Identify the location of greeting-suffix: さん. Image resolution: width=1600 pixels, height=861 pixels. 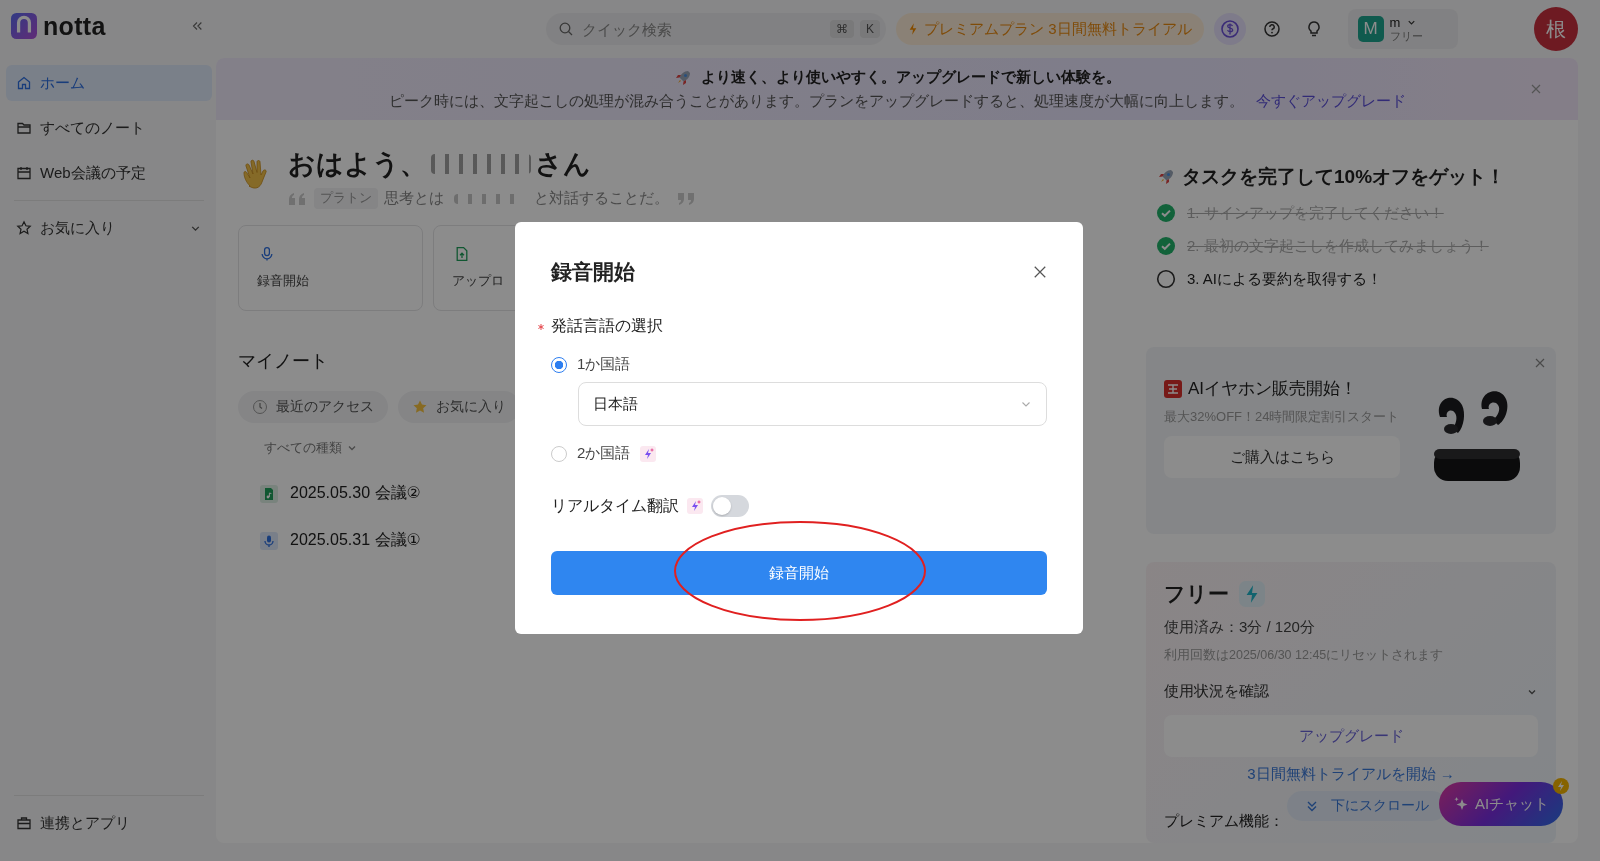
(563, 164).